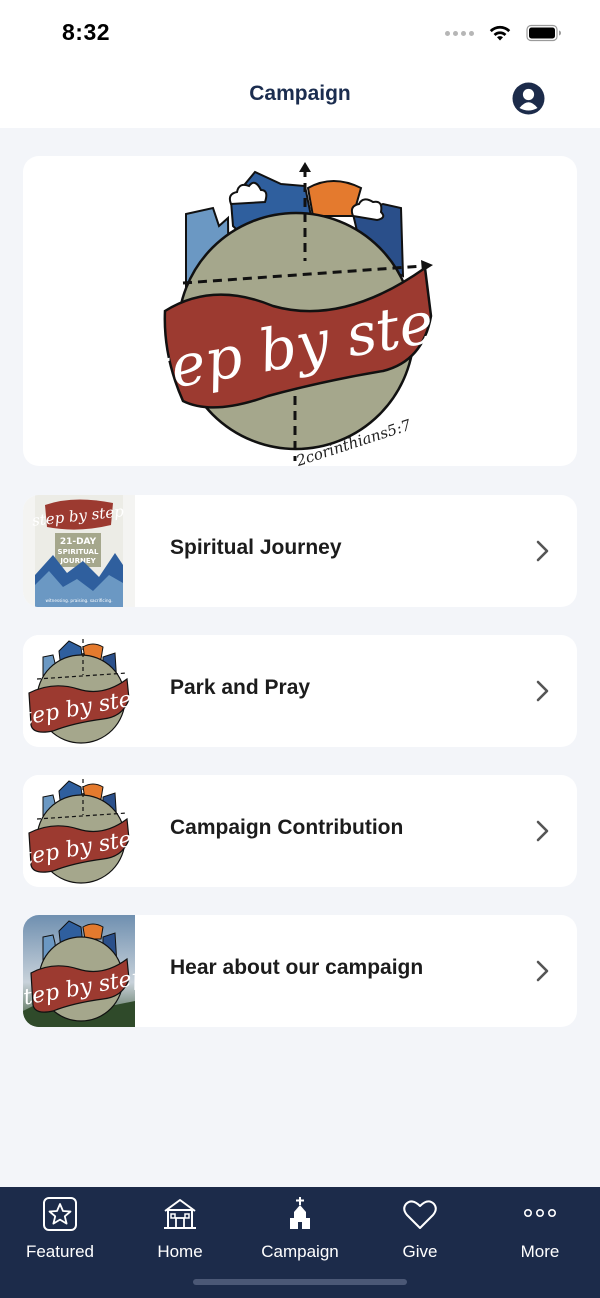 The height and width of the screenshot is (1298, 600). Describe the element at coordinates (300, 93) in the screenshot. I see `page-title: Campaign` at that location.